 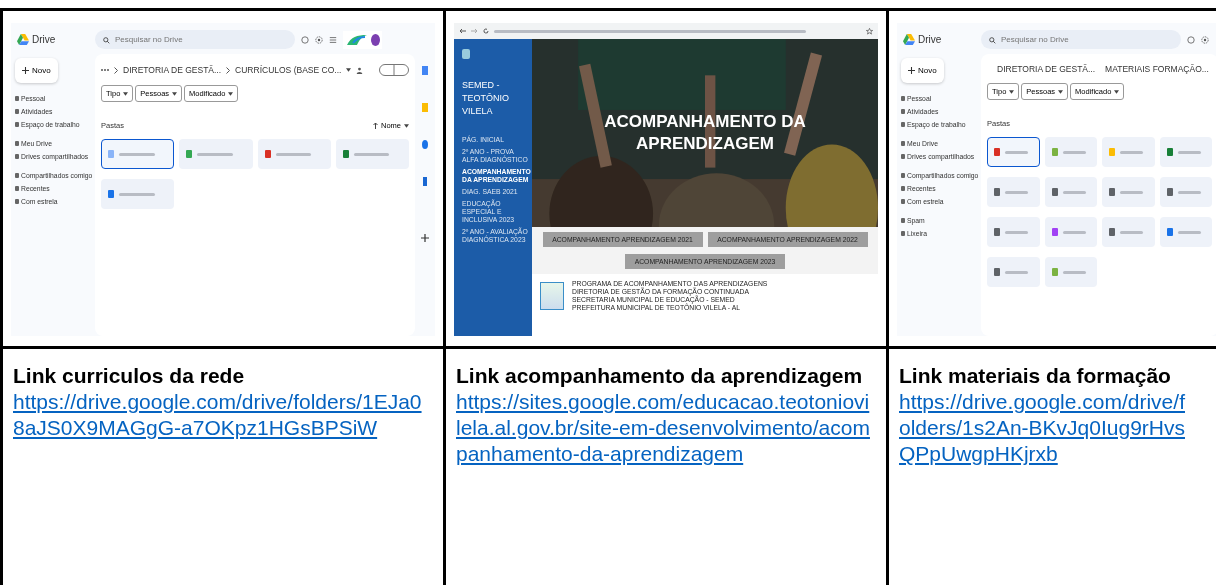 I want to click on cell-title: Link acompanhamento da aprendizagem, so click(x=660, y=376).